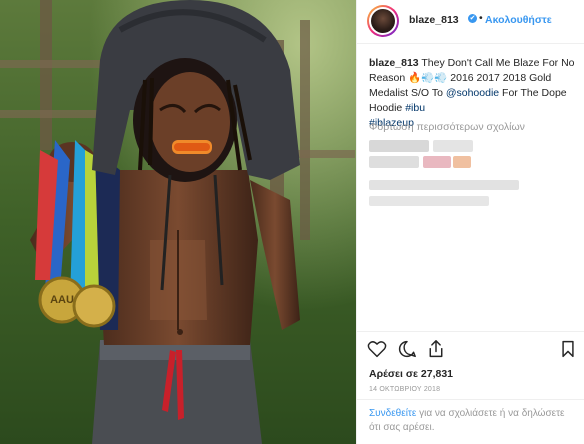 Image resolution: width=584 pixels, height=444 pixels. I want to click on heart-icon, so click(377, 349).